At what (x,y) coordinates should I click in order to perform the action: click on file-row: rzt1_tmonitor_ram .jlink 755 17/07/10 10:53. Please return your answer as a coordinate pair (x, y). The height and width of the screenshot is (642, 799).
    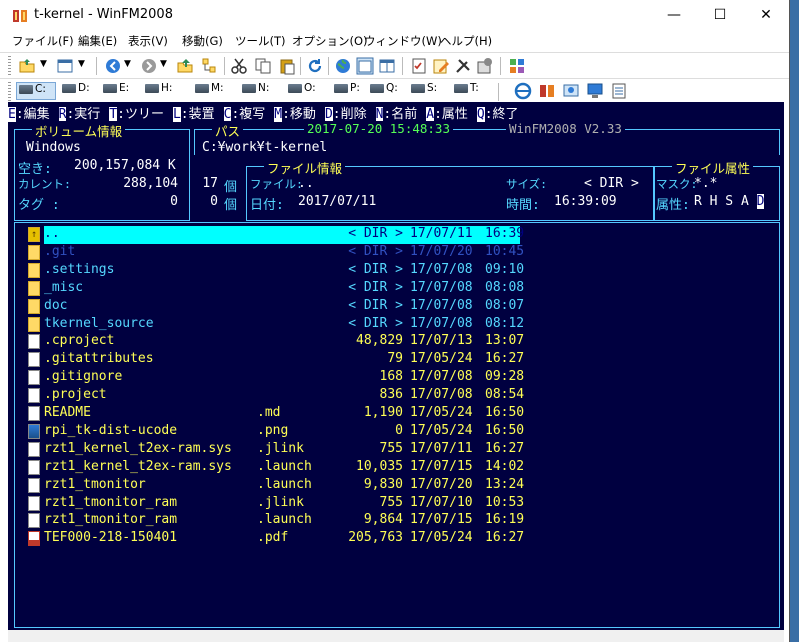
    Looking at the image, I should click on (276, 504).